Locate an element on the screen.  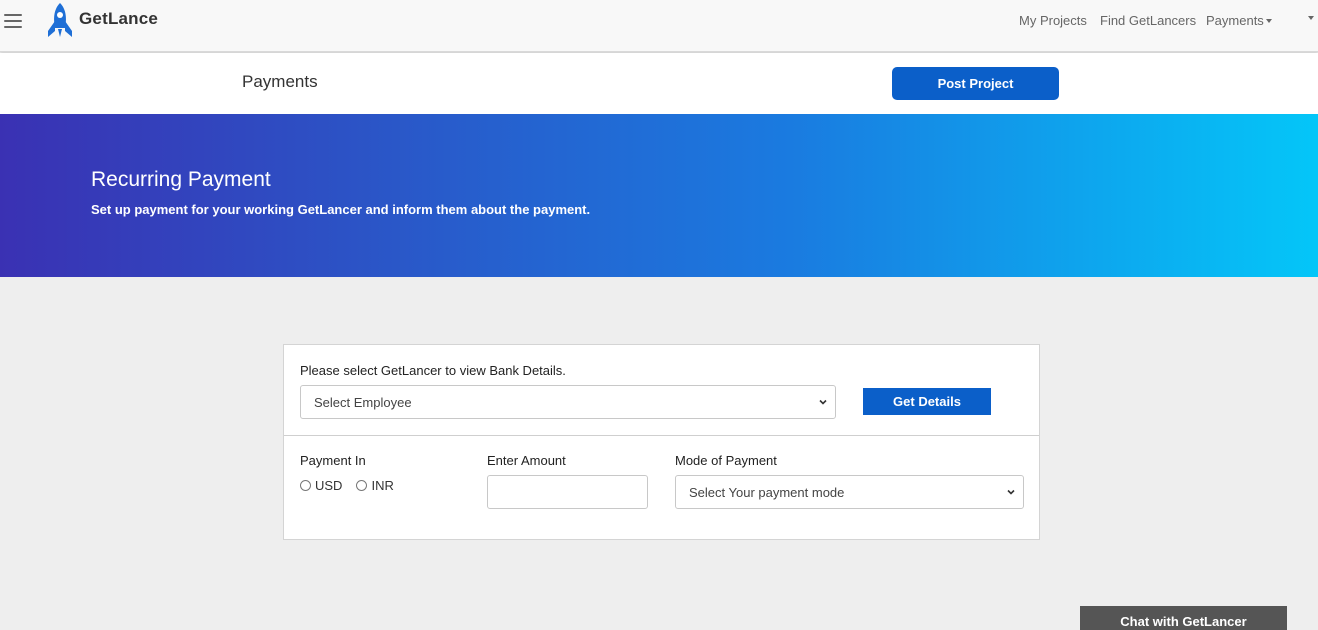
nav-link-my-projects: My Projects is located at coordinates (1053, 20).